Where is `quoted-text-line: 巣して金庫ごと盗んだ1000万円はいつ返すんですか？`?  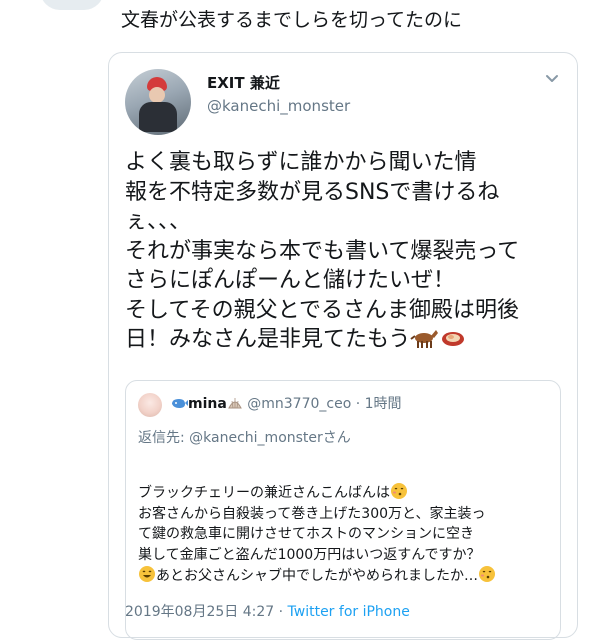 quoted-text-line: 巣して金庫ごと盗んだ1000万円はいつ返すんですか？ is located at coordinates (309, 554).